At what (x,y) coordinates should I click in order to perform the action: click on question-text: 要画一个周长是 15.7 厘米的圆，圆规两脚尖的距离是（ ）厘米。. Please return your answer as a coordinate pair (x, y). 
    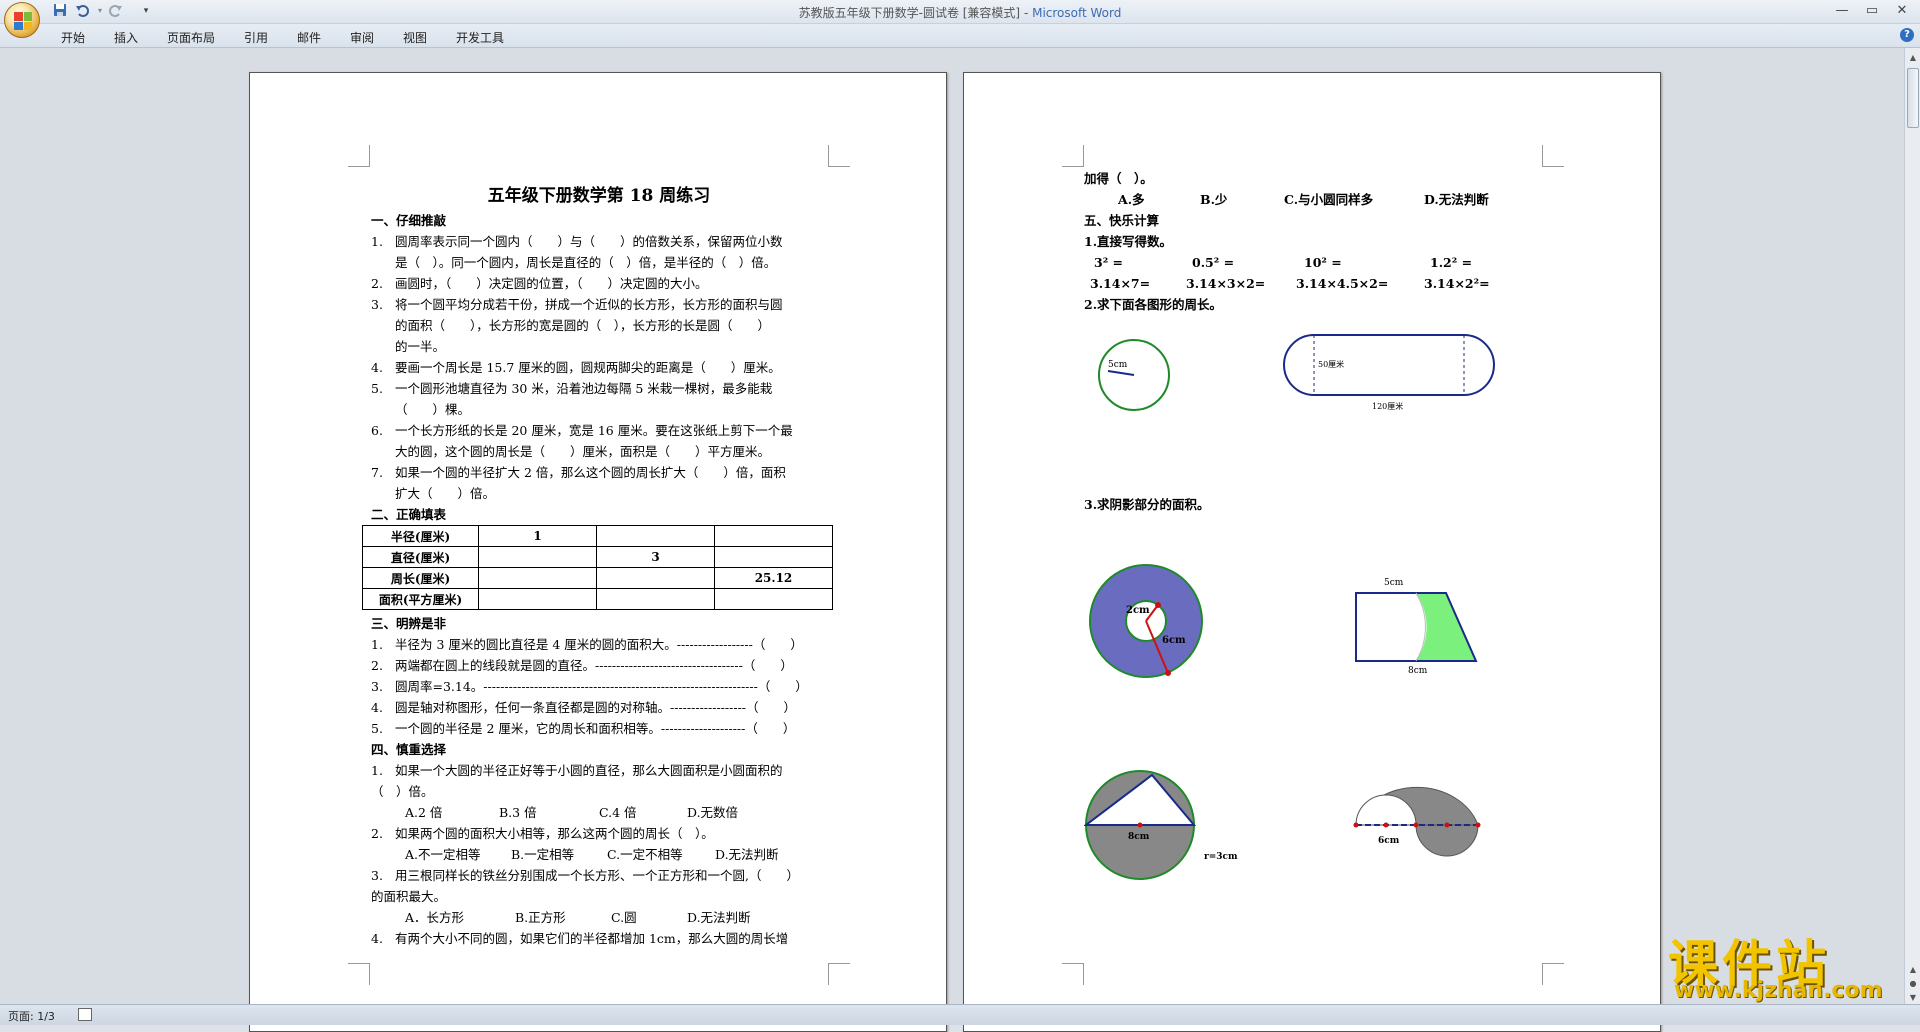
    Looking at the image, I should click on (588, 367).